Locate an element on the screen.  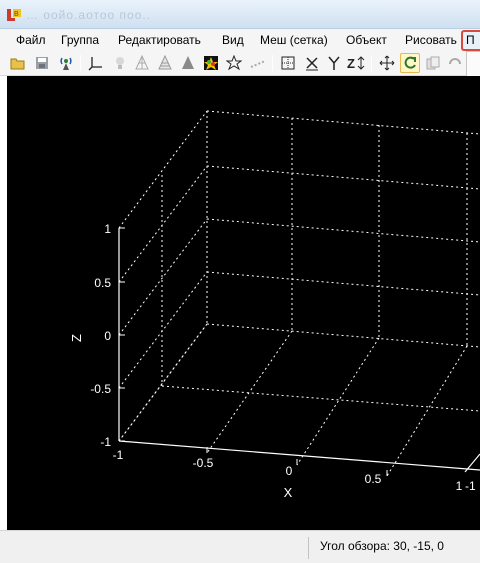
z-tick-label: -1 is located at coordinates (105, 442).